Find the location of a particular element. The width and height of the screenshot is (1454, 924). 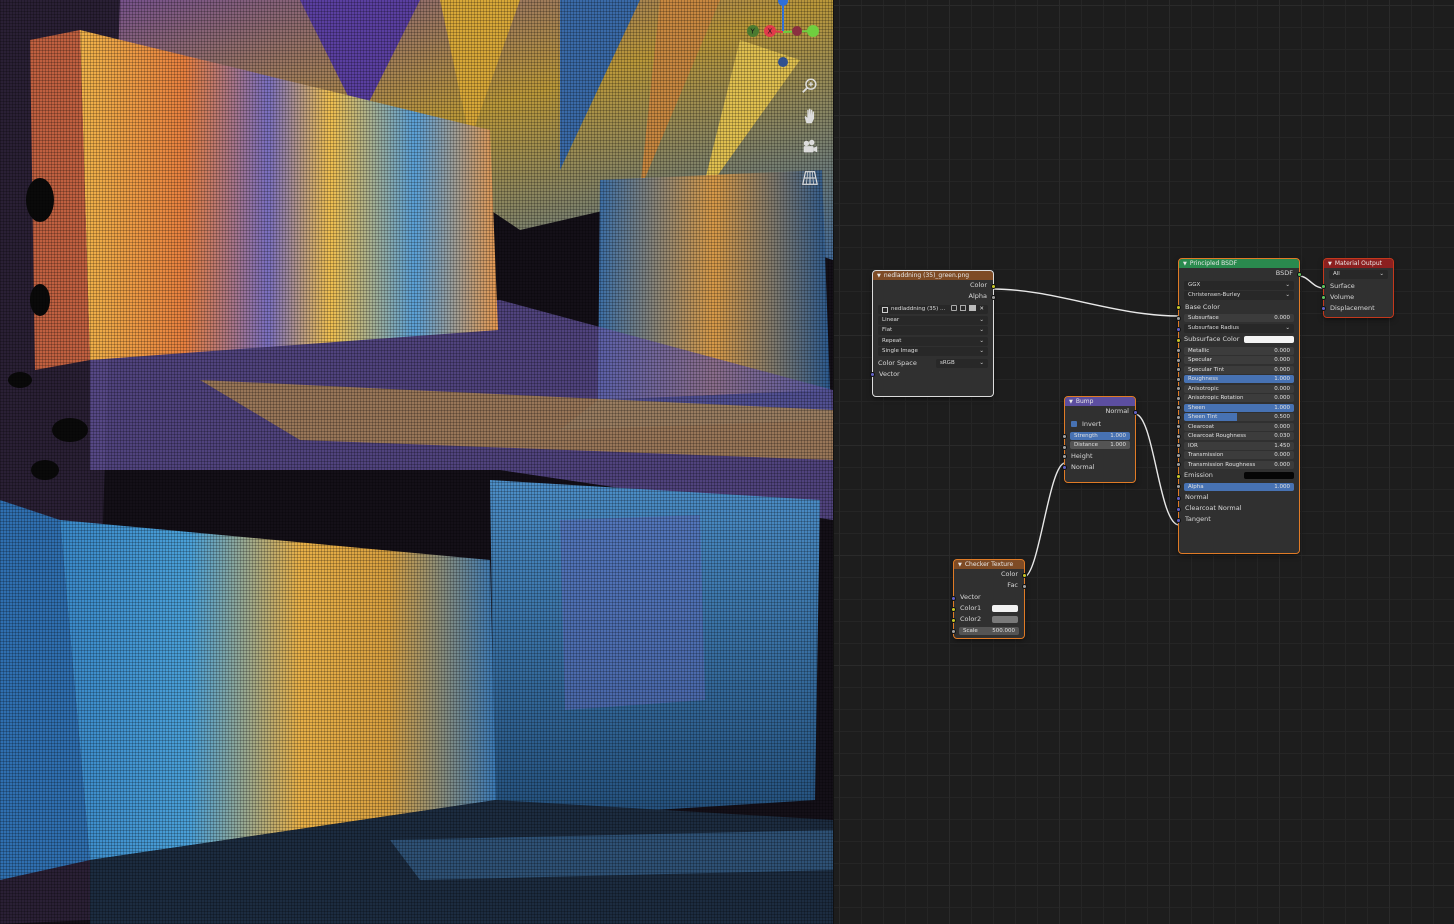

anisotropic-field: Anisotropic 0.000 is located at coordinates (1235, 388).